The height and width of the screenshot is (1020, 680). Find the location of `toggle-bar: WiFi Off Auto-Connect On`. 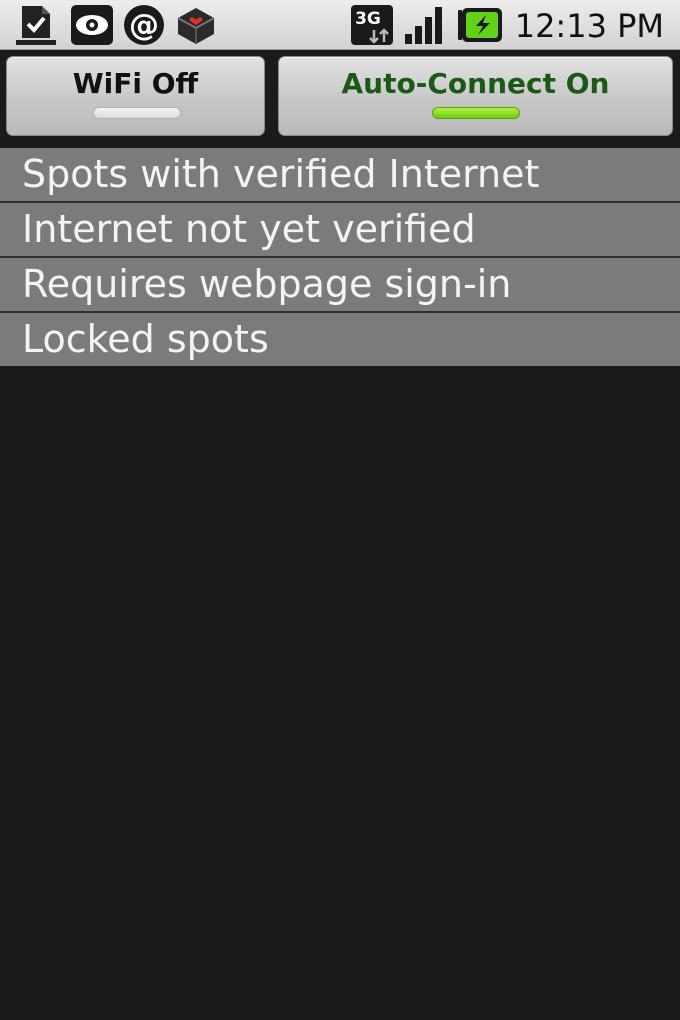

toggle-bar: WiFi Off Auto-Connect On is located at coordinates (340, 98).